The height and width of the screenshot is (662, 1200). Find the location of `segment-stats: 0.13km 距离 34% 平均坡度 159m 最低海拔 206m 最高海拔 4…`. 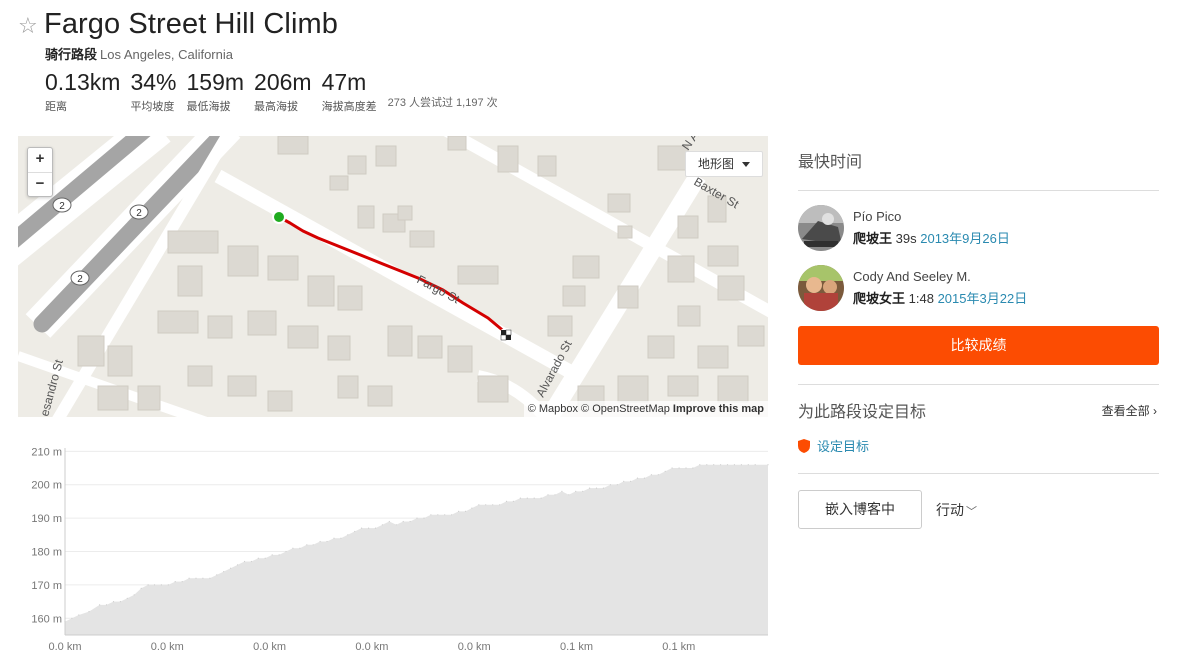

segment-stats: 0.13km 距离 34% 平均坡度 159m 最低海拔 206m 最高海拔 4… is located at coordinates (271, 91).